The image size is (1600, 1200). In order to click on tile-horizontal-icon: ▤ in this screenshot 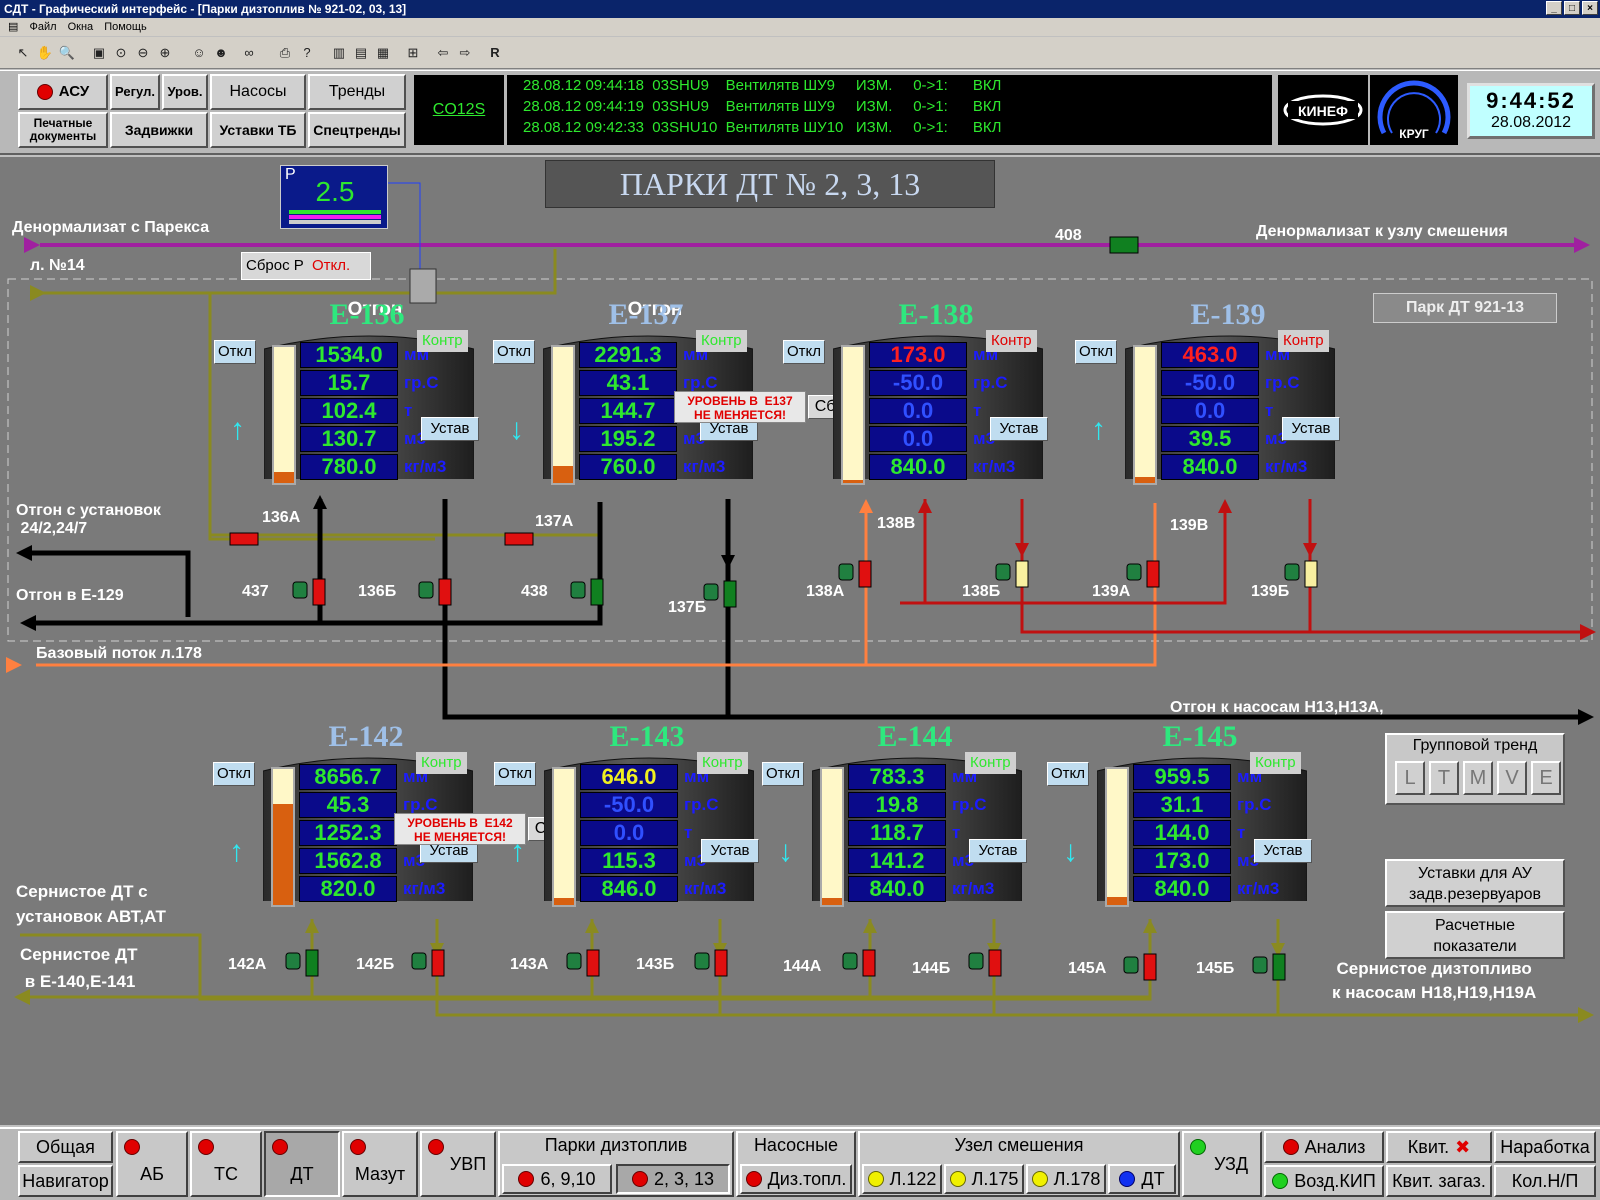, I will do `click(361, 53)`.